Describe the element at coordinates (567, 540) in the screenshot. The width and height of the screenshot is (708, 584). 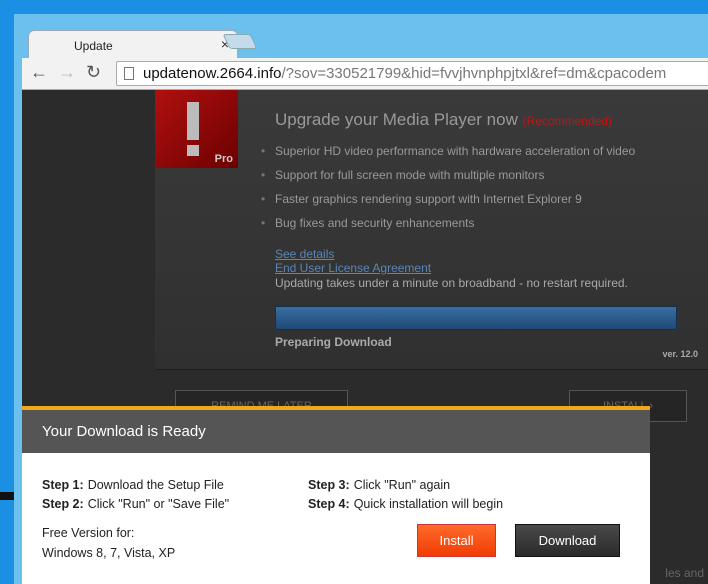
I see `download-button: Download` at that location.